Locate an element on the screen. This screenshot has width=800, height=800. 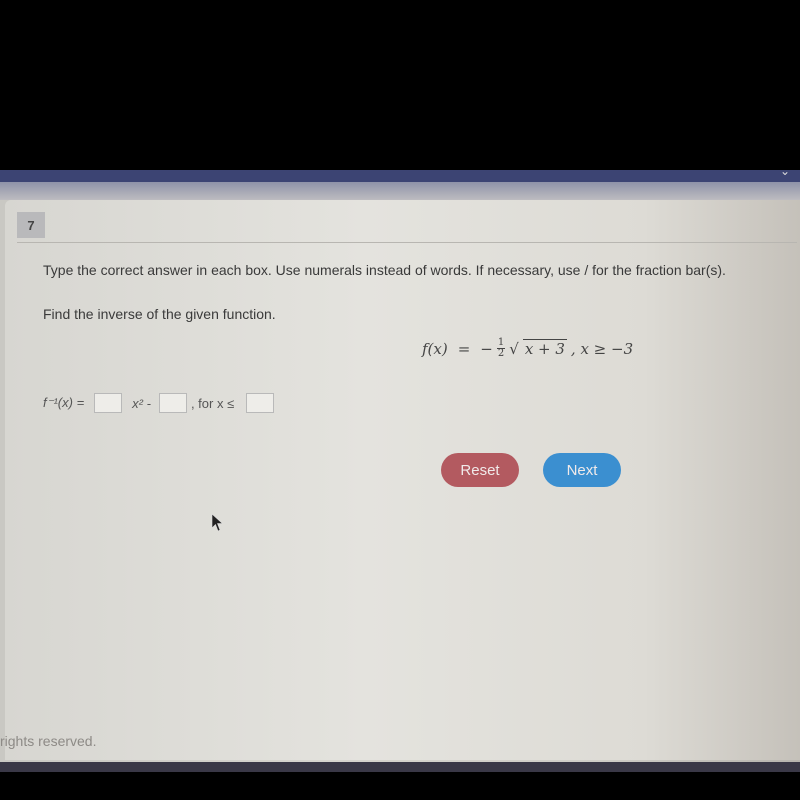
function-formula: f(x) = − 1 2 √ x + 3 , x ≥ −3 is located at coordinates (527, 348).